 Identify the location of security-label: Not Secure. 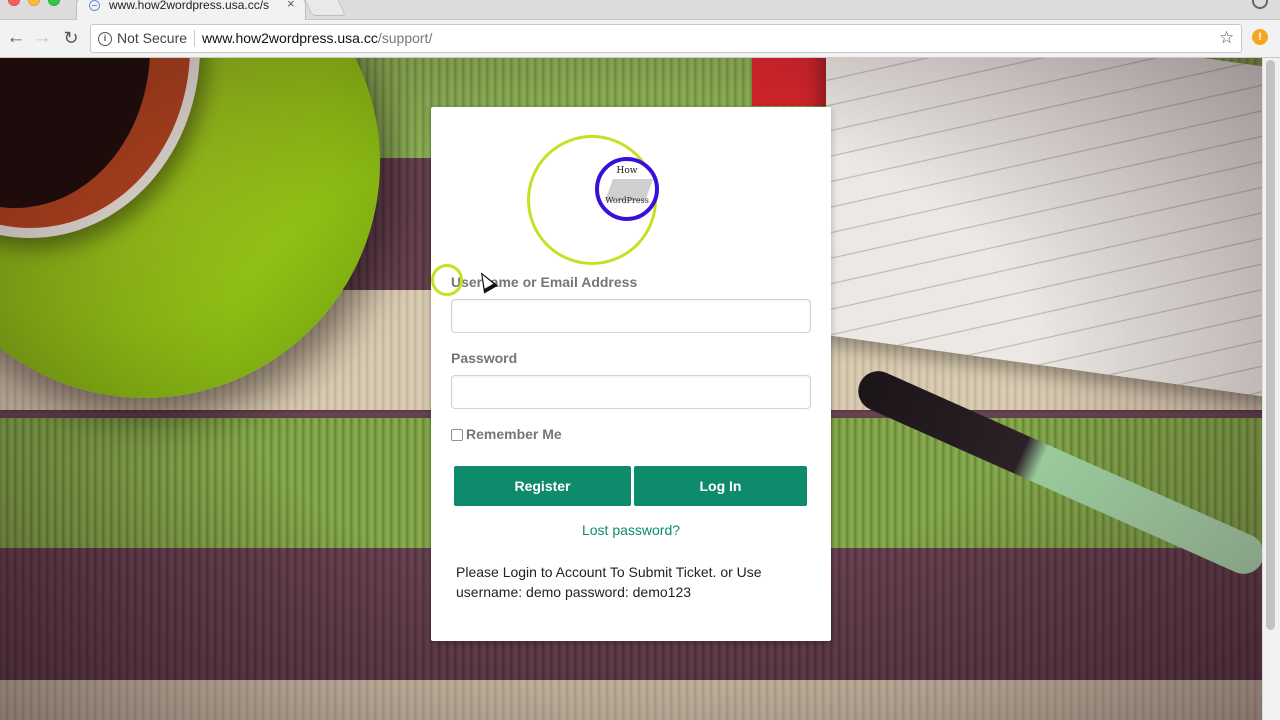
(152, 38).